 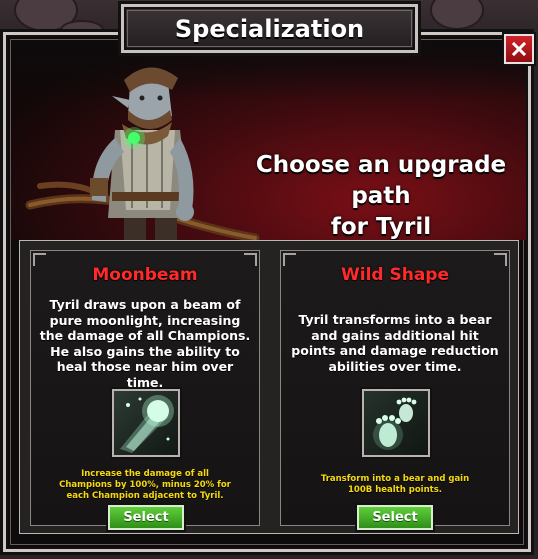 What do you see at coordinates (145, 496) in the screenshot?
I see `effect-line: each Champion adjacent to Tyril.` at bounding box center [145, 496].